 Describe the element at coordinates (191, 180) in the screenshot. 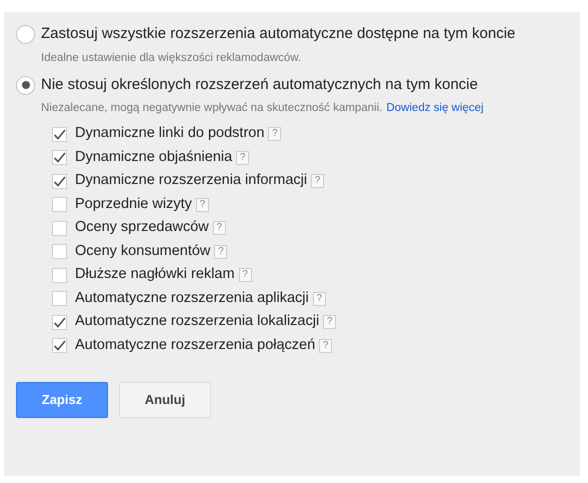

I see `extension-label: Dynamiczne rozszerzenia informacji` at that location.